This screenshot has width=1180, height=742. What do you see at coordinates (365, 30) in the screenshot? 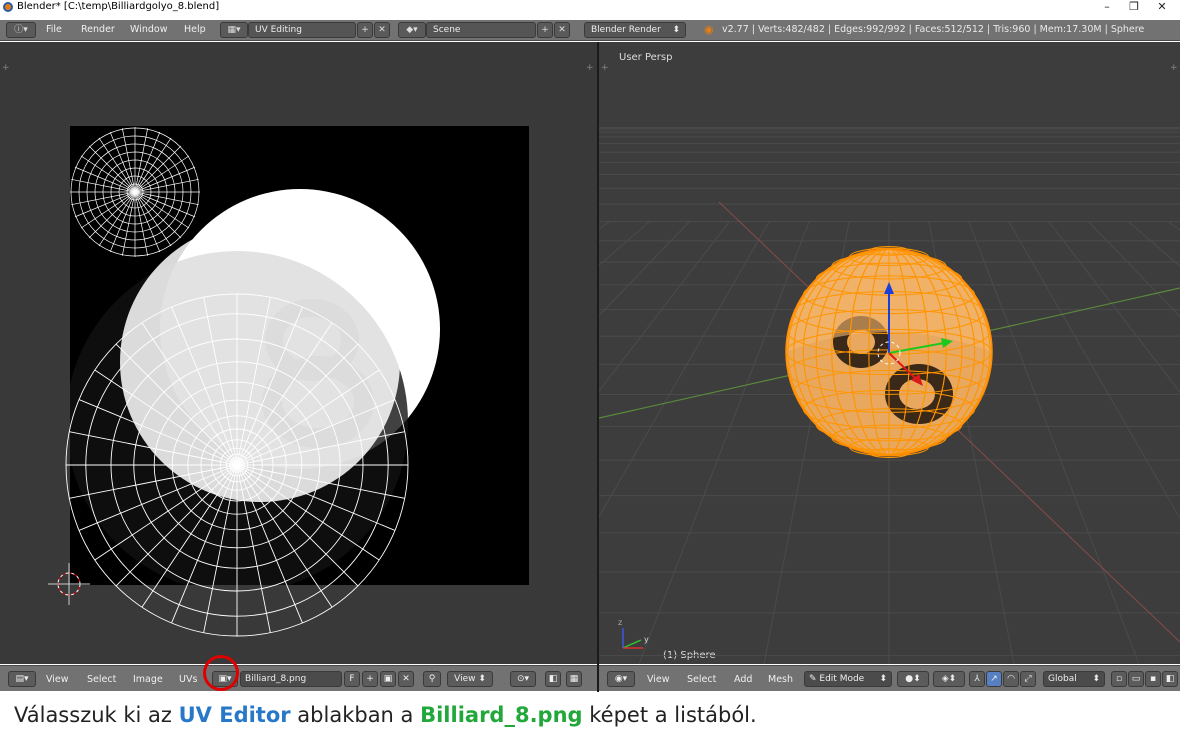
I see `add-layout-button: +` at bounding box center [365, 30].